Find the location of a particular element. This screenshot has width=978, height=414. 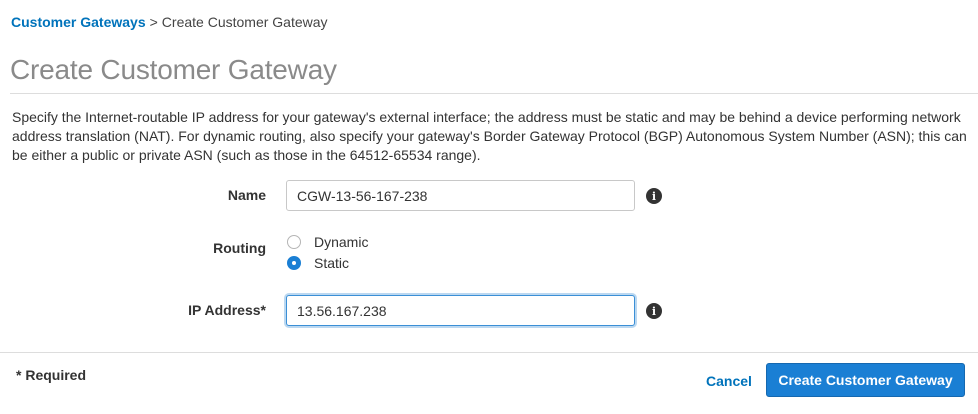

routing-label: Routing is located at coordinates (239, 248).